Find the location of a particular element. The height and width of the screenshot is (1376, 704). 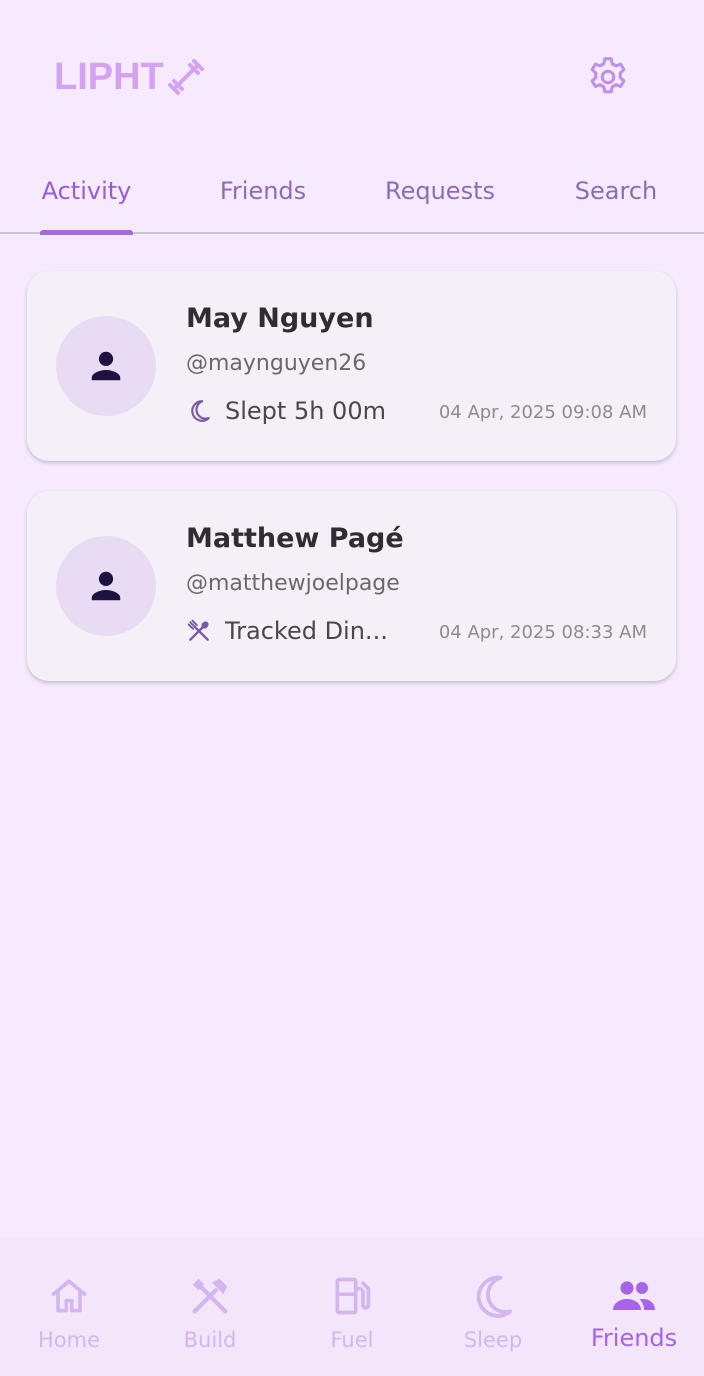

nav-build: Build is located at coordinates (210, 1317).